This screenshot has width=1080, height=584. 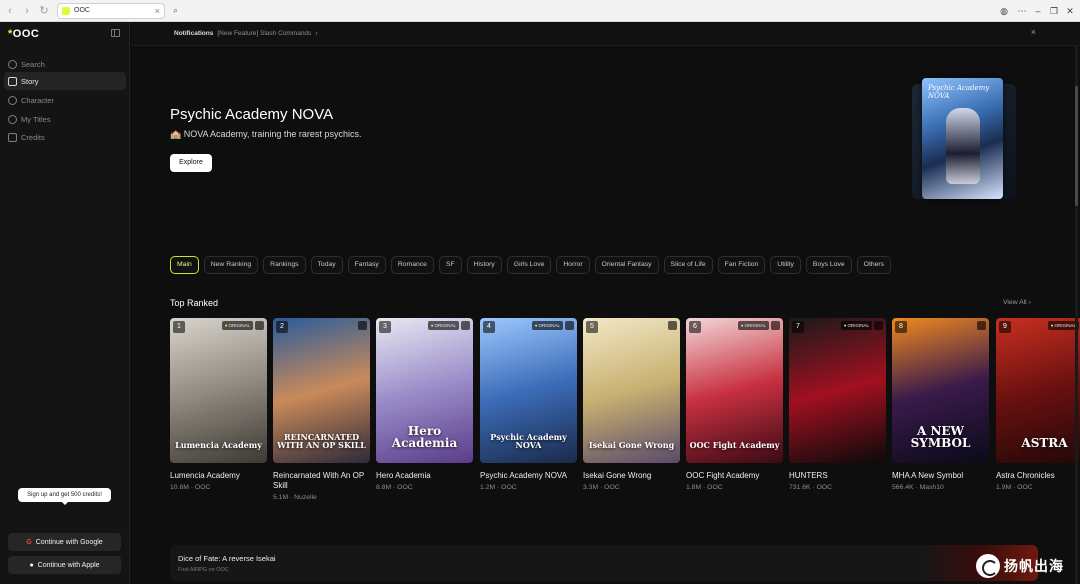 What do you see at coordinates (688, 265) in the screenshot?
I see `genre-tab: Slice of Life` at bounding box center [688, 265].